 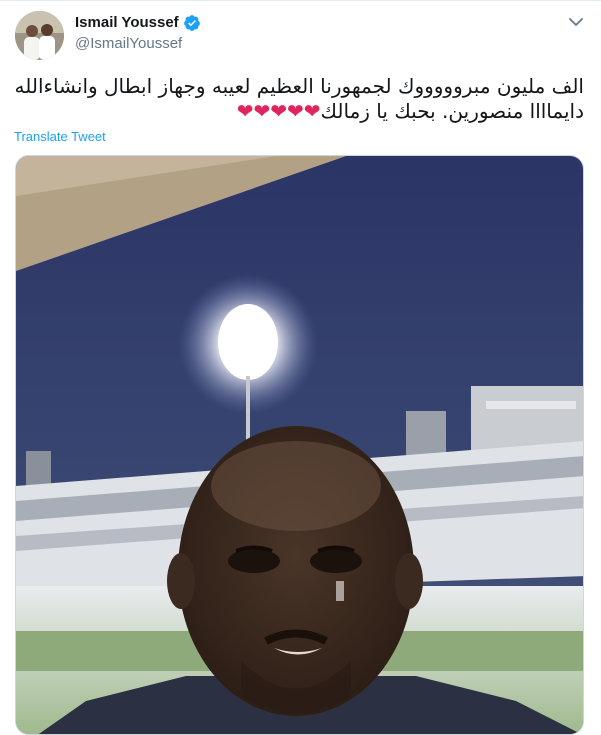 What do you see at coordinates (127, 23) in the screenshot?
I see `display-name: Ismail Youssef` at bounding box center [127, 23].